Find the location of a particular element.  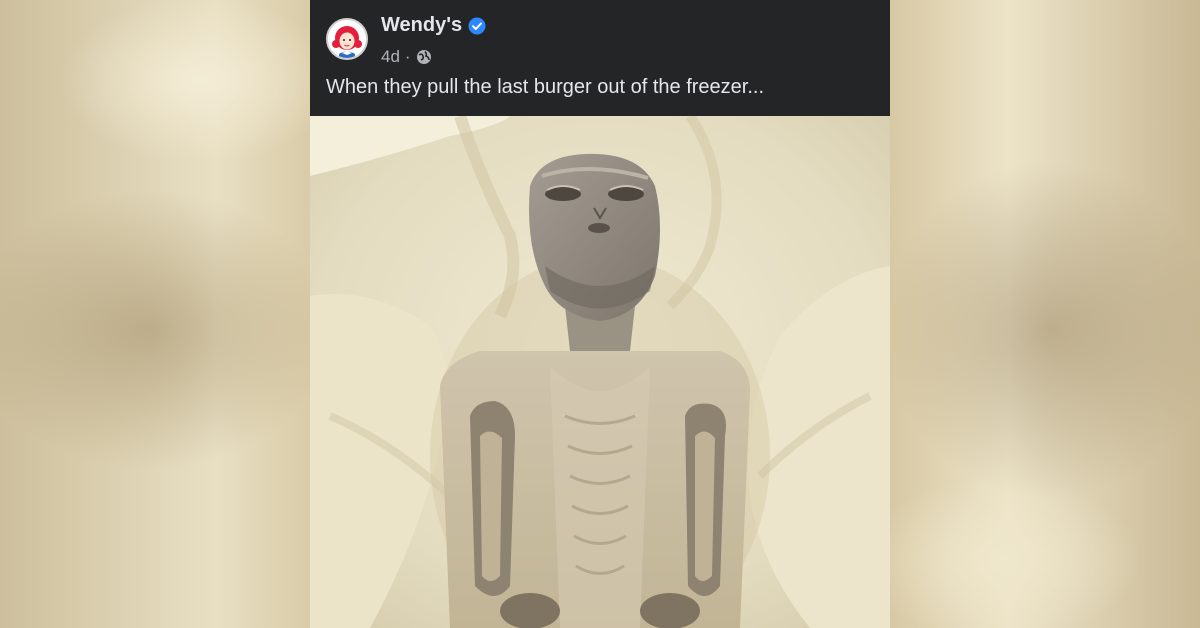

wendys-logo-icon is located at coordinates (347, 39).